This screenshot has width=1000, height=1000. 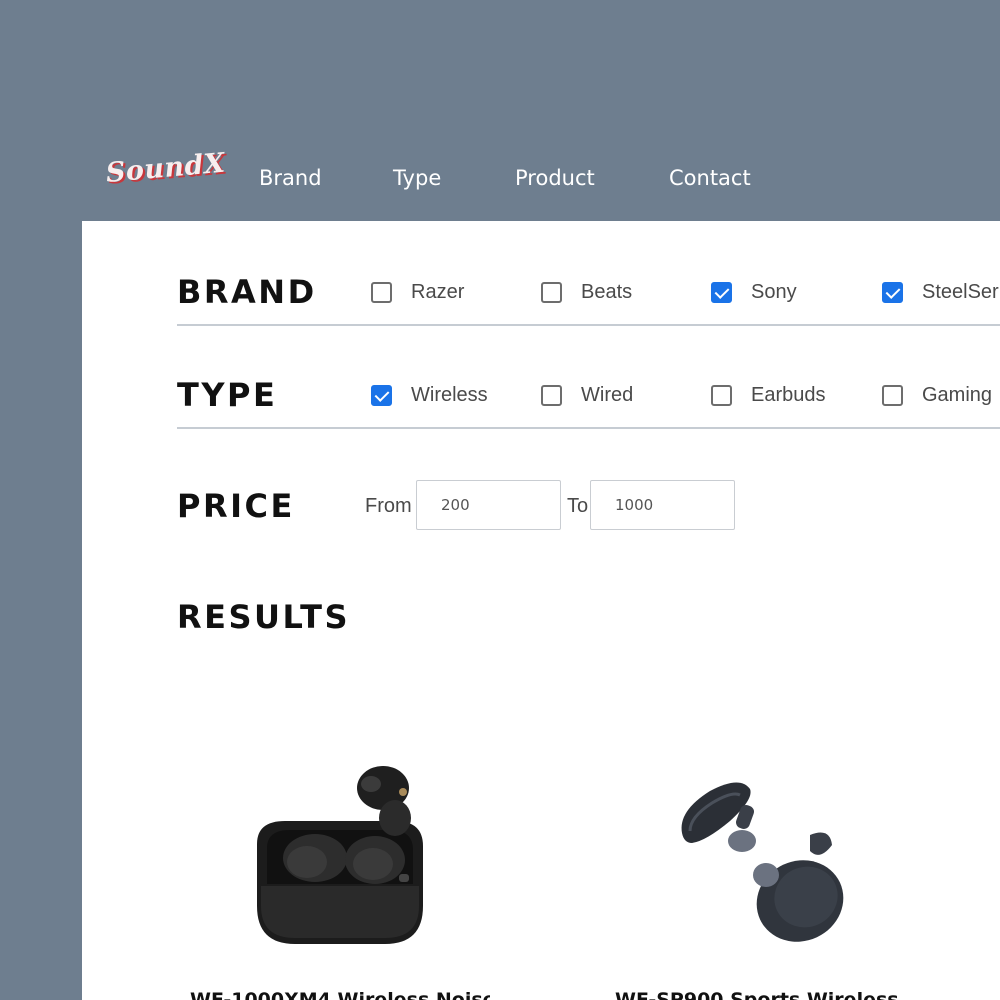 What do you see at coordinates (788, 395) in the screenshot?
I see `option-label: Earbuds` at bounding box center [788, 395].